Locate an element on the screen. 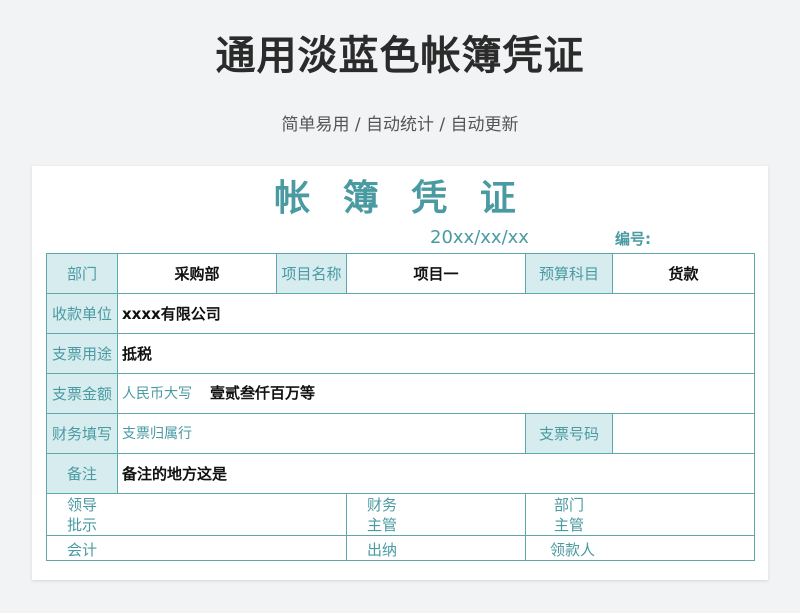 Image resolution: width=800 pixels, height=613 pixels. row-amount: 支票金额 人民币大写 壹贰叁仟百万等 is located at coordinates (400, 393).